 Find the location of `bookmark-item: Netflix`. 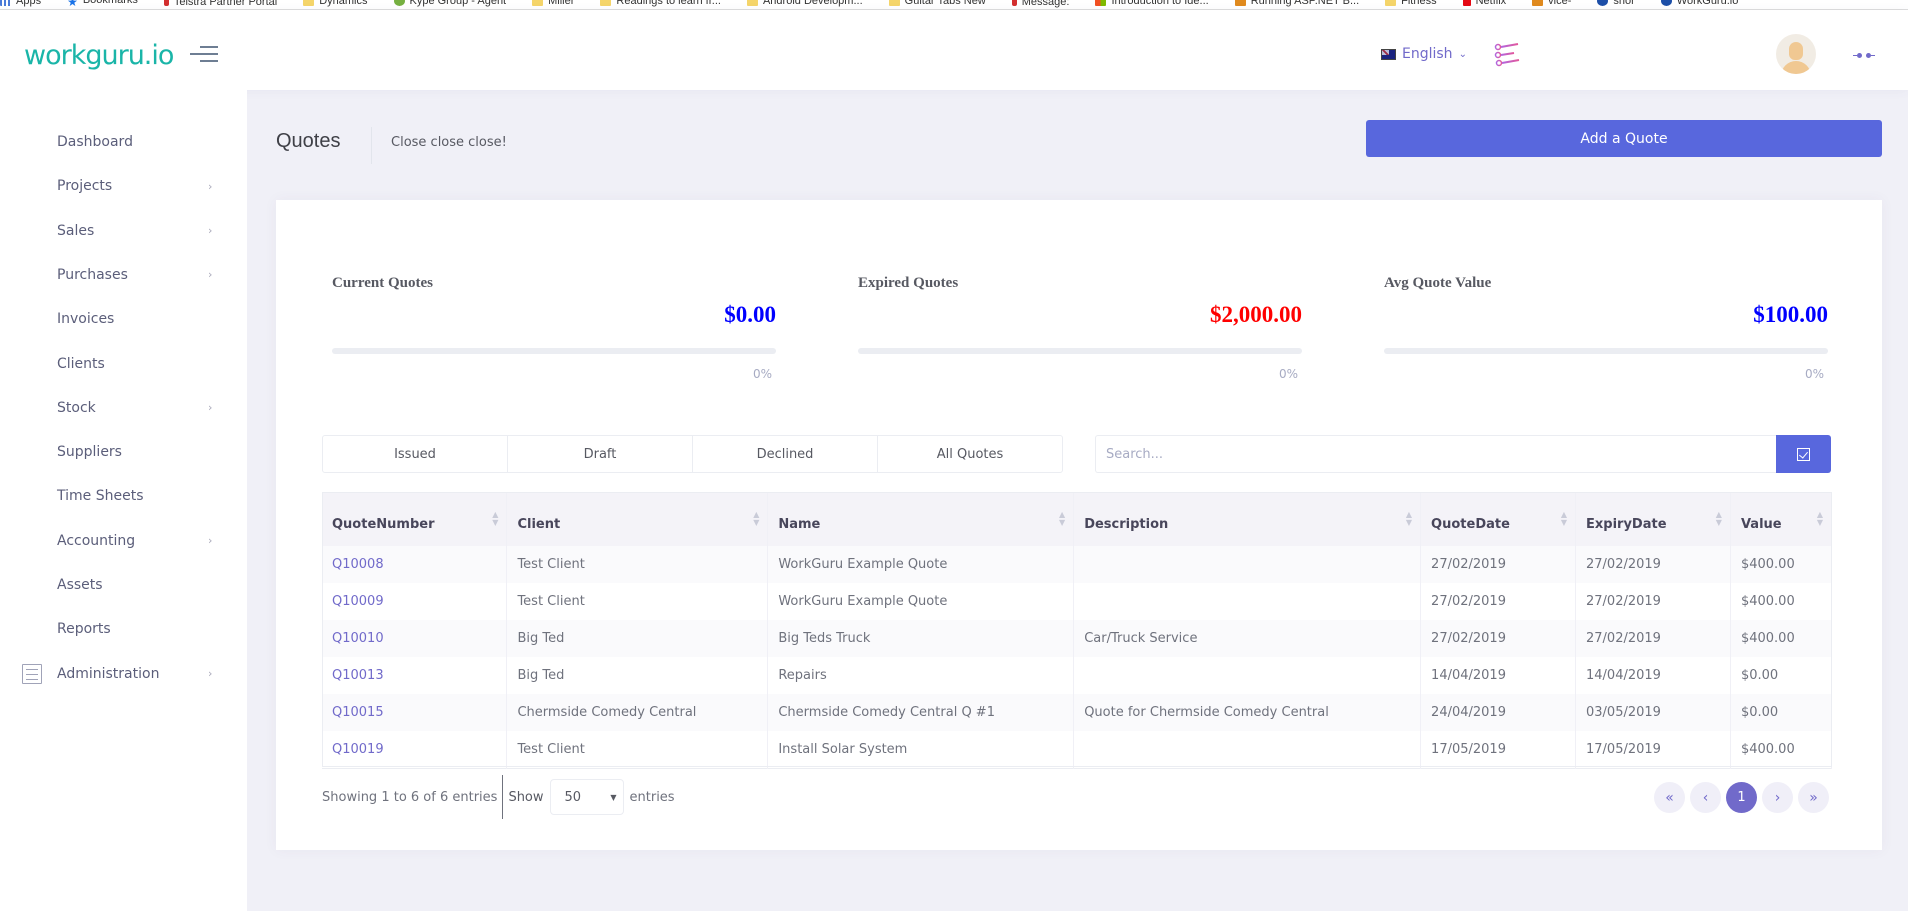

bookmark-item: Netflix is located at coordinates (1484, 3).